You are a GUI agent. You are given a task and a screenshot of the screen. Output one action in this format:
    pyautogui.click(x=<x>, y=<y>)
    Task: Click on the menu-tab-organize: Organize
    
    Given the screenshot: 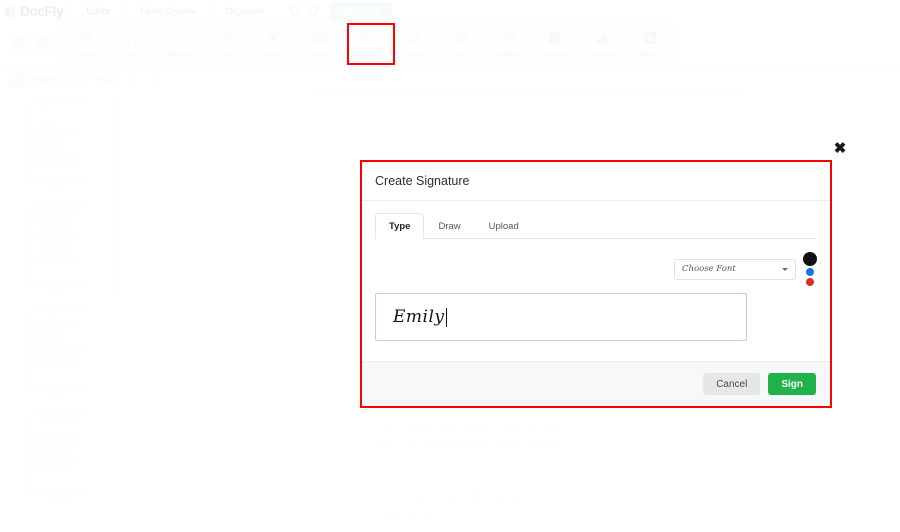 What is the action you would take?
    pyautogui.click(x=244, y=11)
    